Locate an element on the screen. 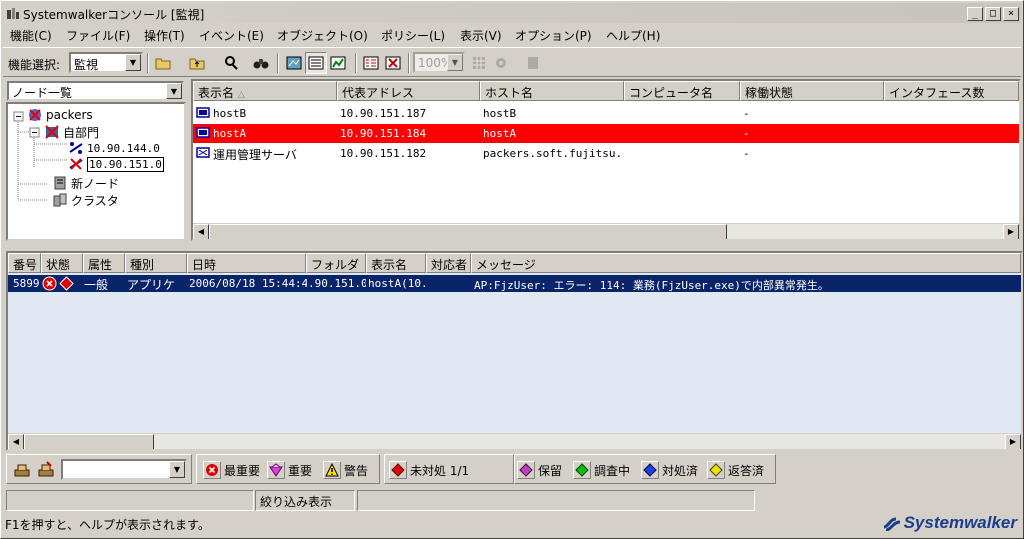  severity-group: 最重要 重要 警告 is located at coordinates (288, 469).